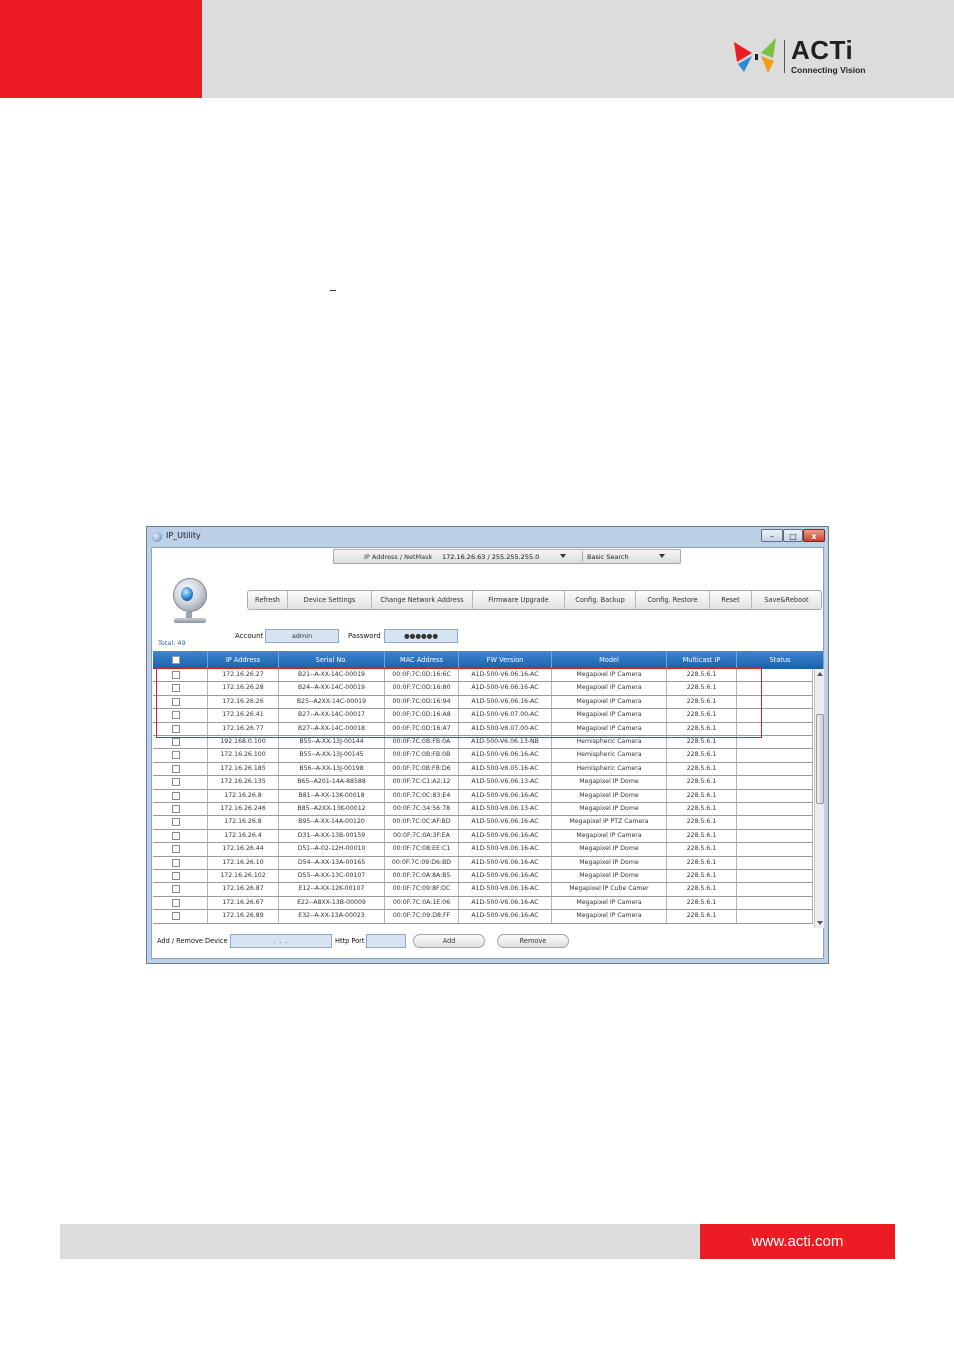  Describe the element at coordinates (820, 674) in the screenshot. I see `scroll-up-arrow-icon` at that location.